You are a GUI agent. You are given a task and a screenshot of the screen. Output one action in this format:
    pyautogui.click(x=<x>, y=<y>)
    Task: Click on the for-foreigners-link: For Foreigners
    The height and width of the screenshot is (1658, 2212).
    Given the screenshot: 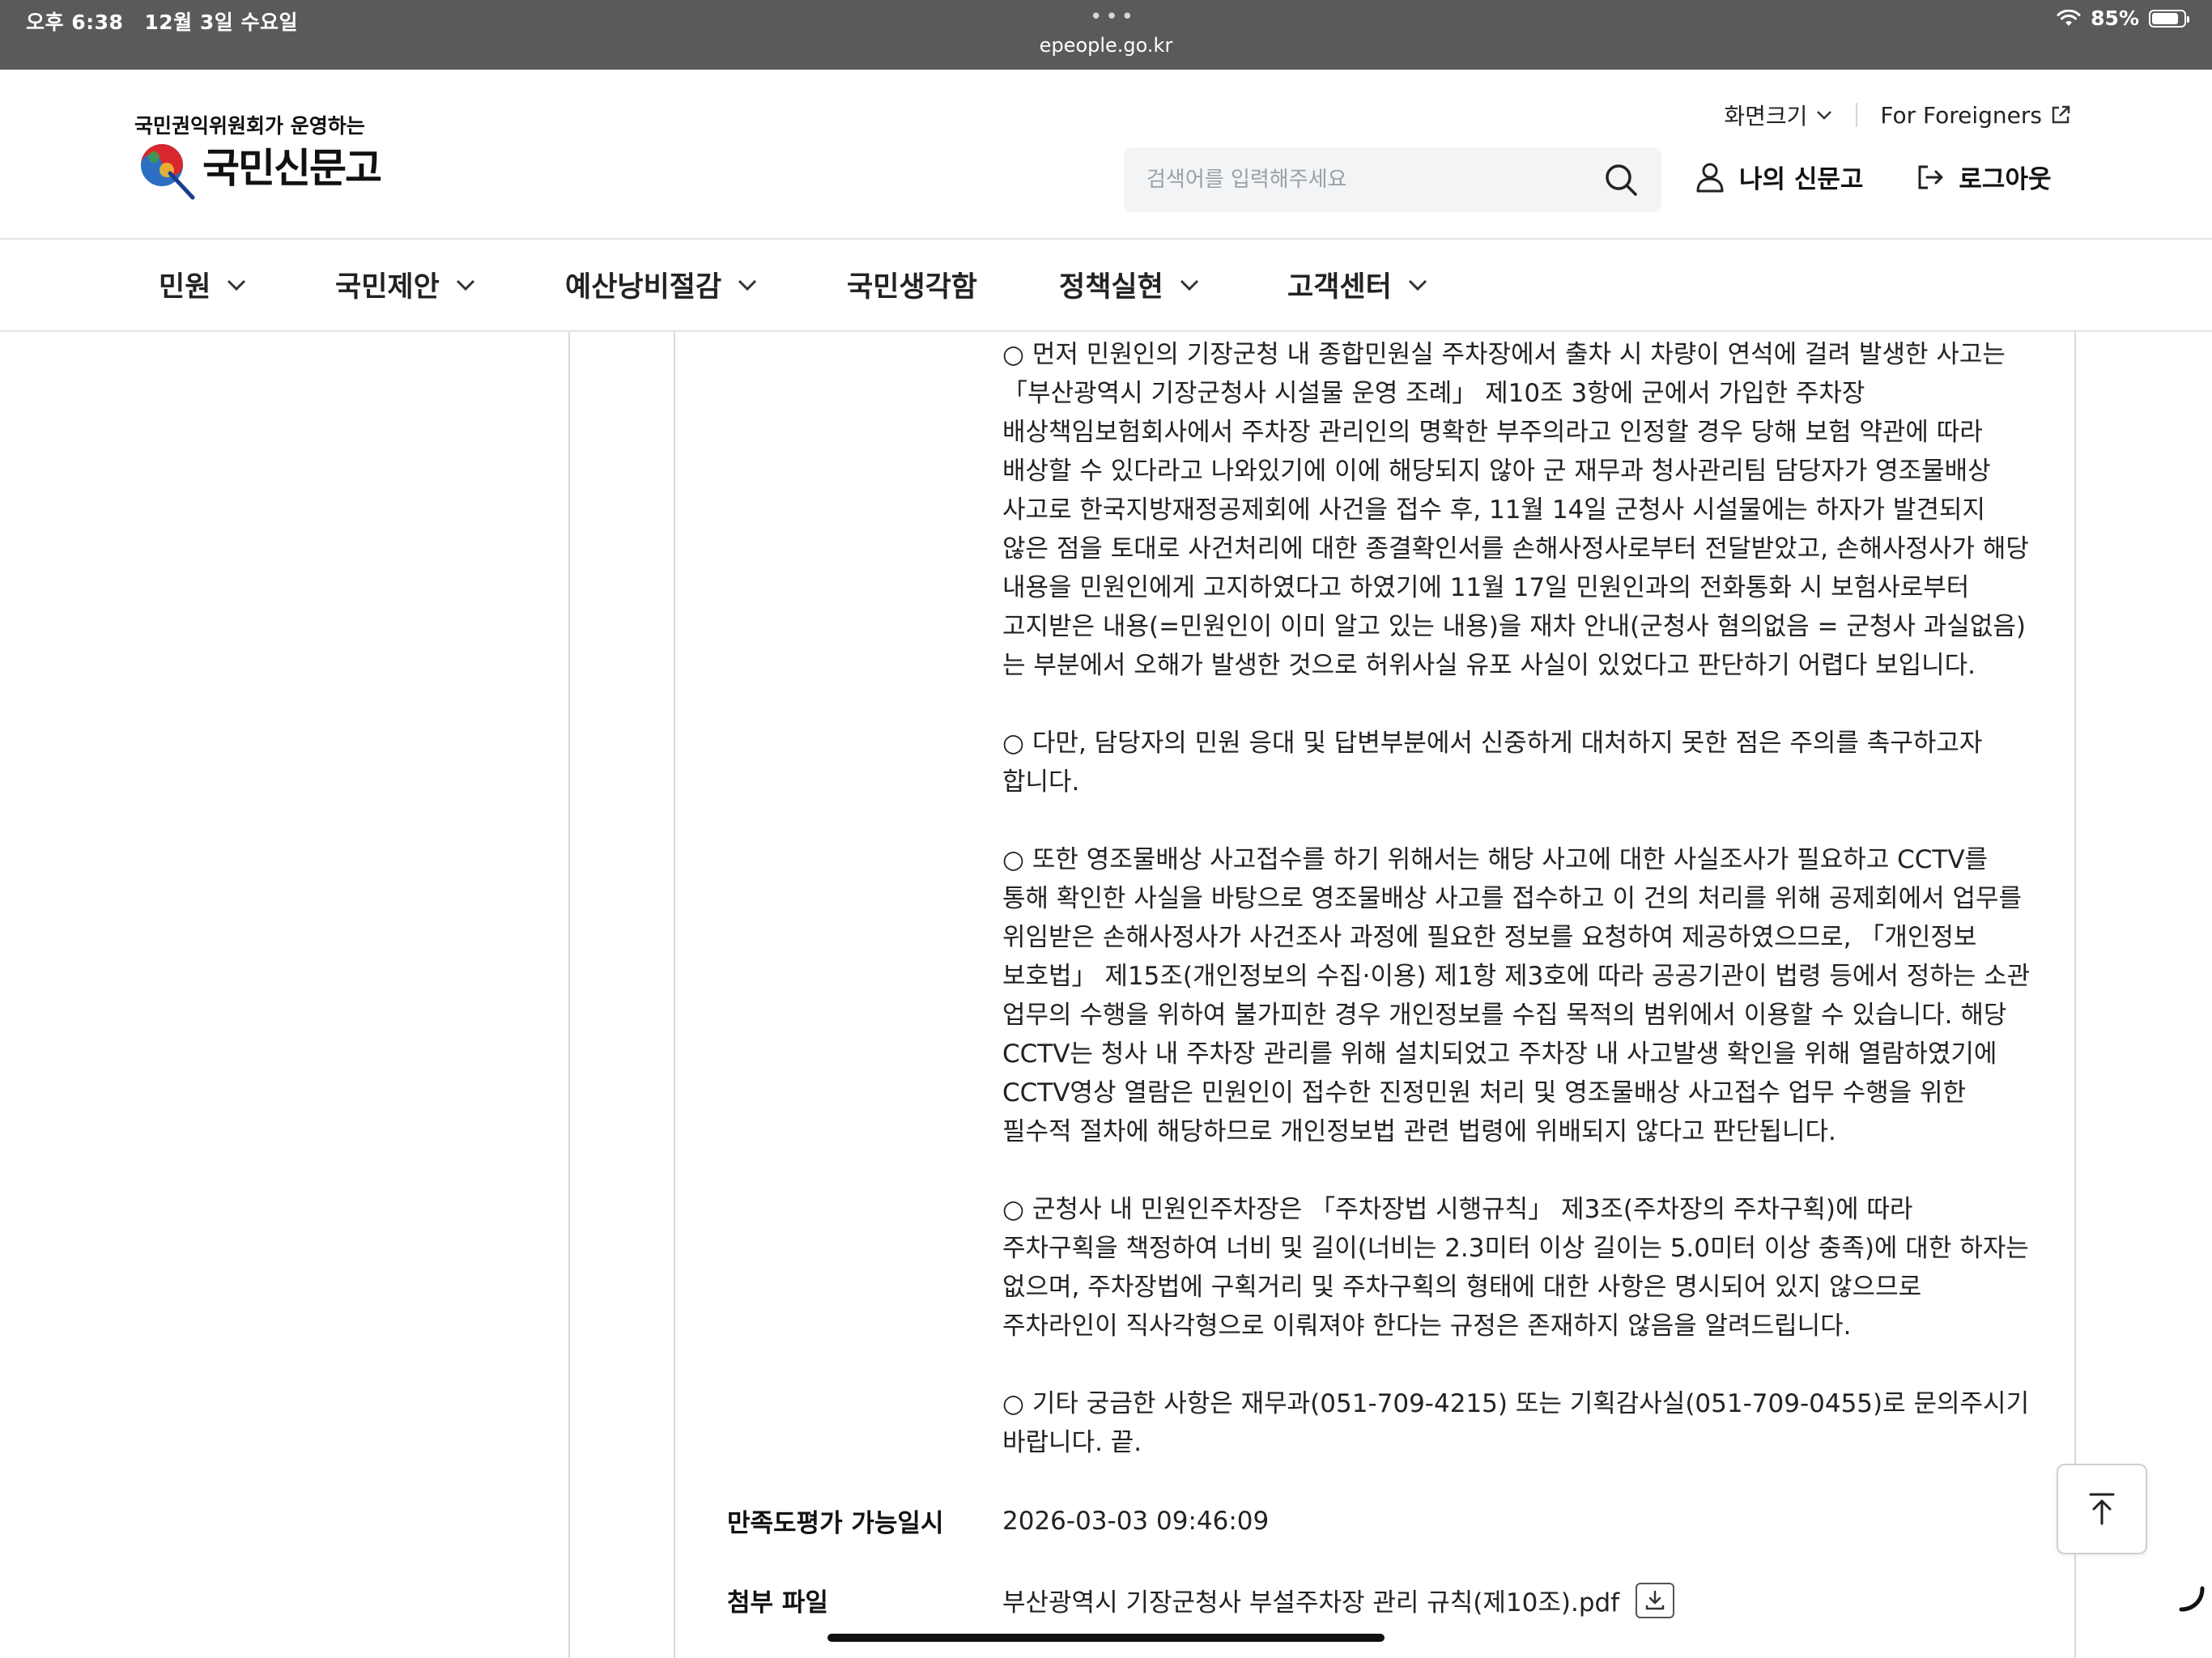 What is the action you would take?
    pyautogui.click(x=1976, y=115)
    